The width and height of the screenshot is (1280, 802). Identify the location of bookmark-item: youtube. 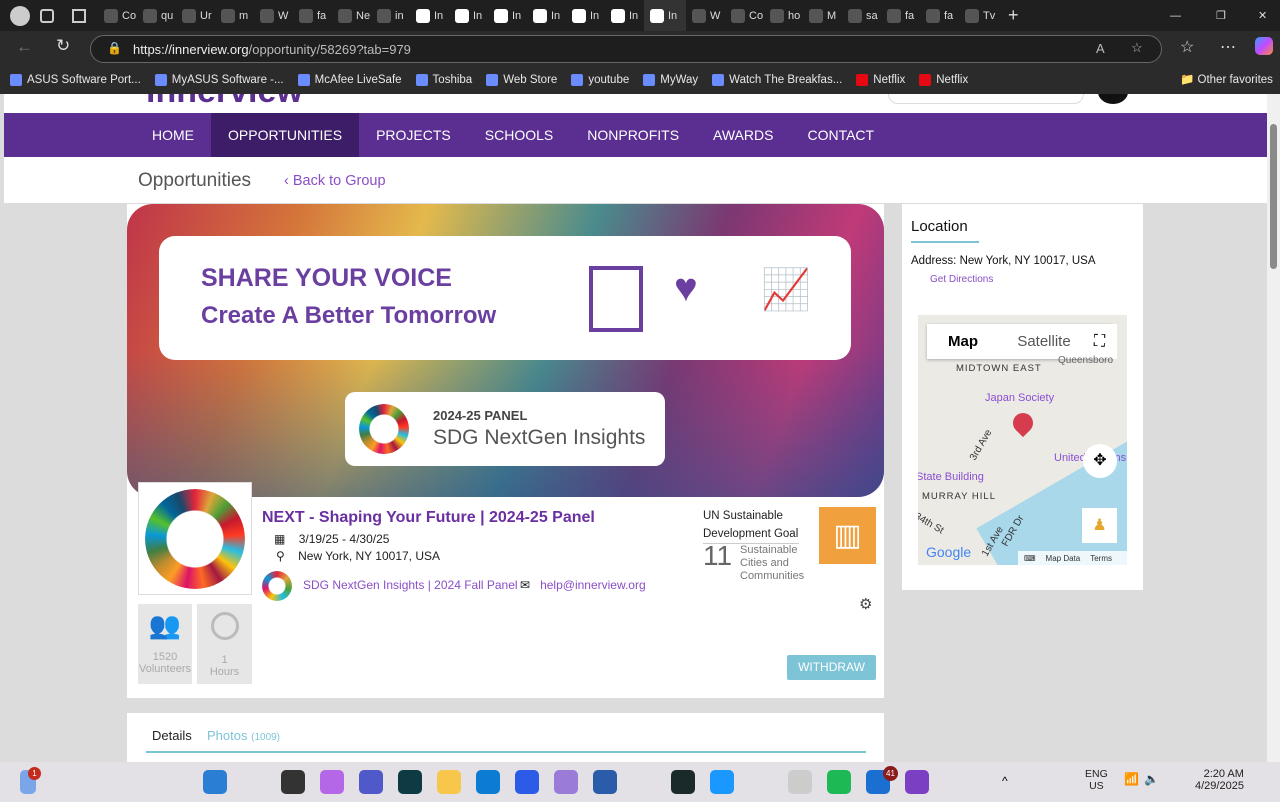
(600, 80).